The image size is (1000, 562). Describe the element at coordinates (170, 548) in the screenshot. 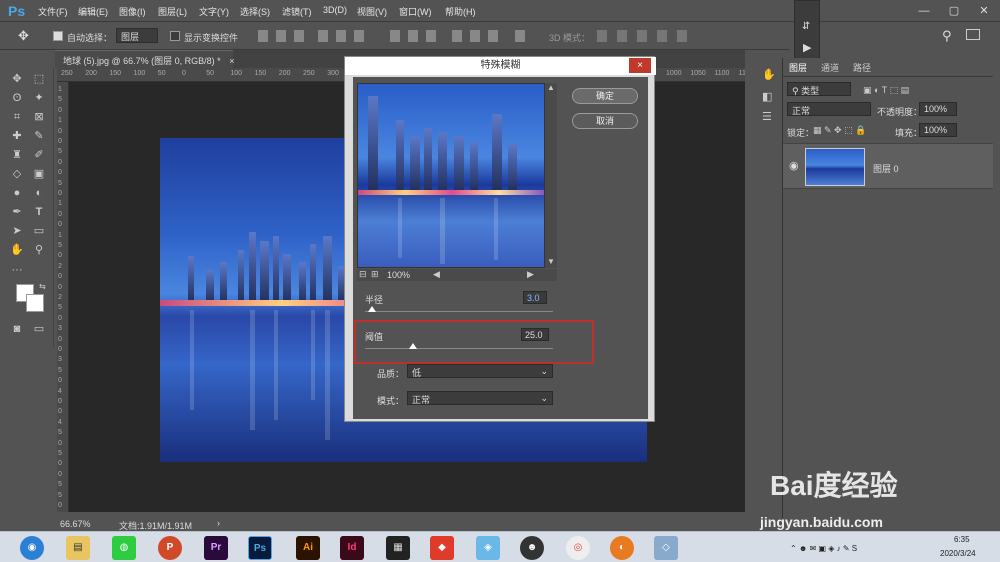

I see `powerpoint-icon: P` at that location.